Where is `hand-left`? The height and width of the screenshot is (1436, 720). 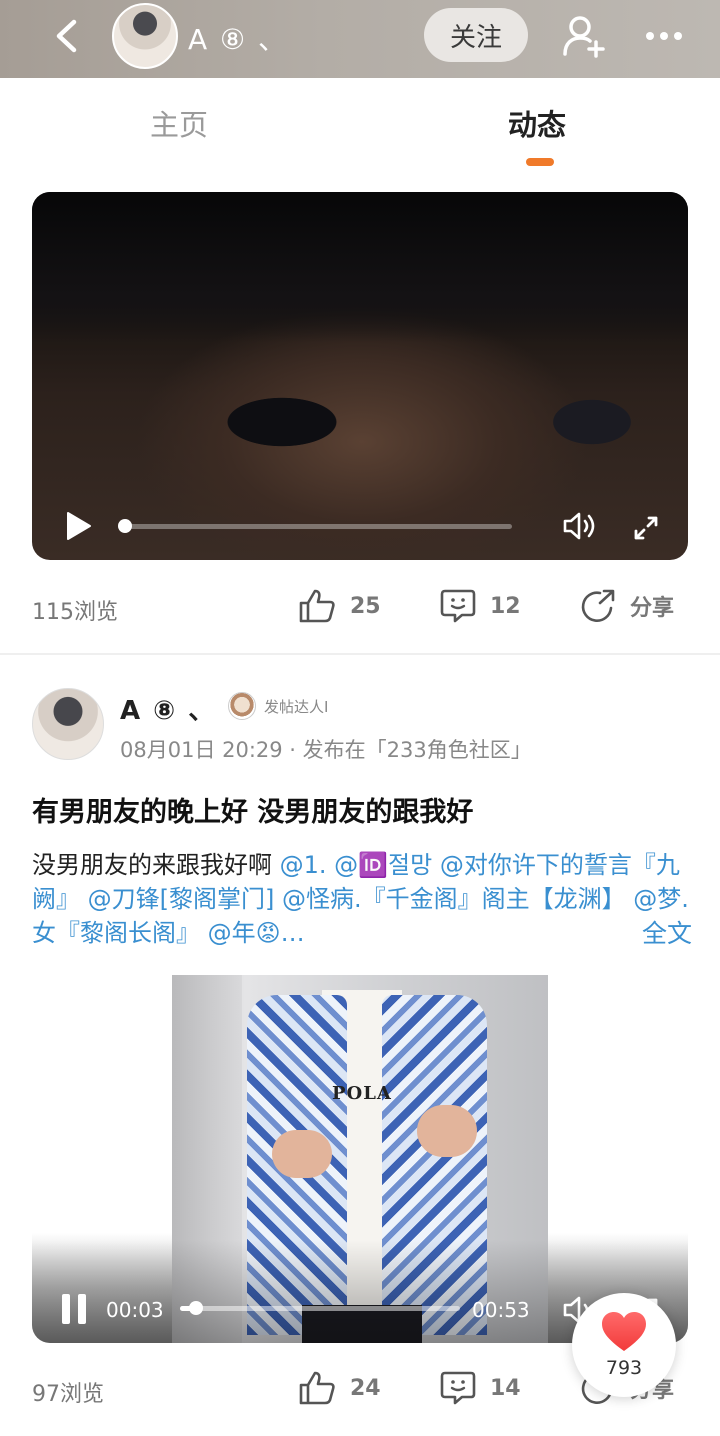
hand-left is located at coordinates (302, 1154).